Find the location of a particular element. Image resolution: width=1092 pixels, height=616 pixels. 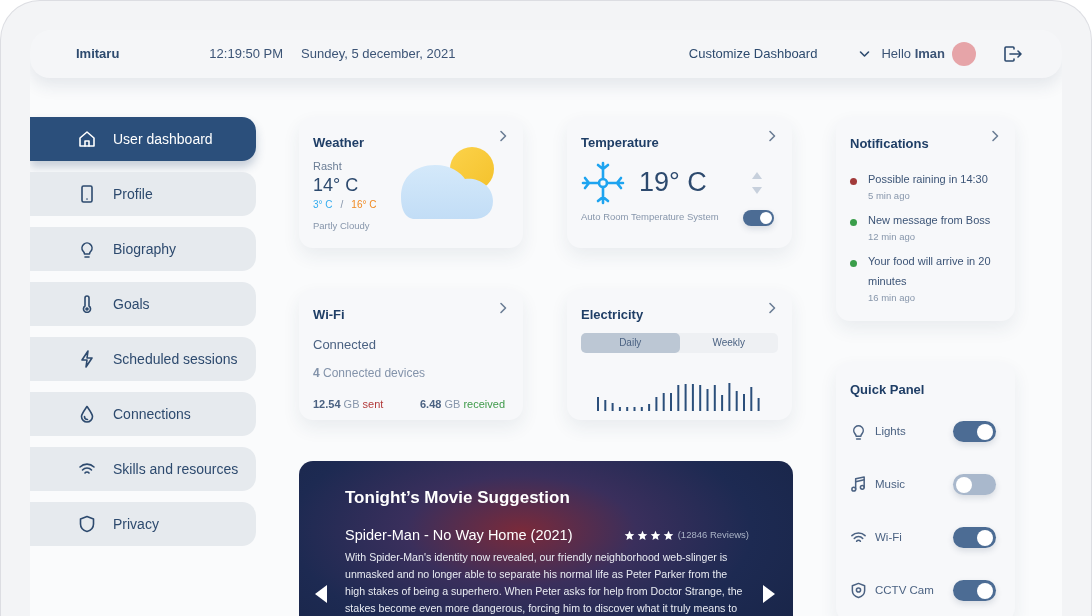

notification-text: Your food will arrive in 20 minutes is located at coordinates (930, 271).